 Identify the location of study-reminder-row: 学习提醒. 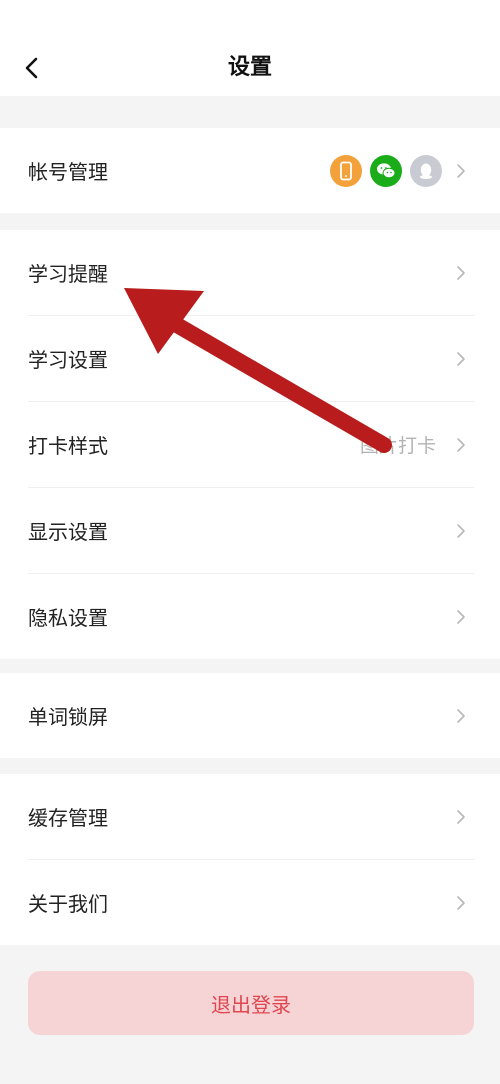
(250, 272).